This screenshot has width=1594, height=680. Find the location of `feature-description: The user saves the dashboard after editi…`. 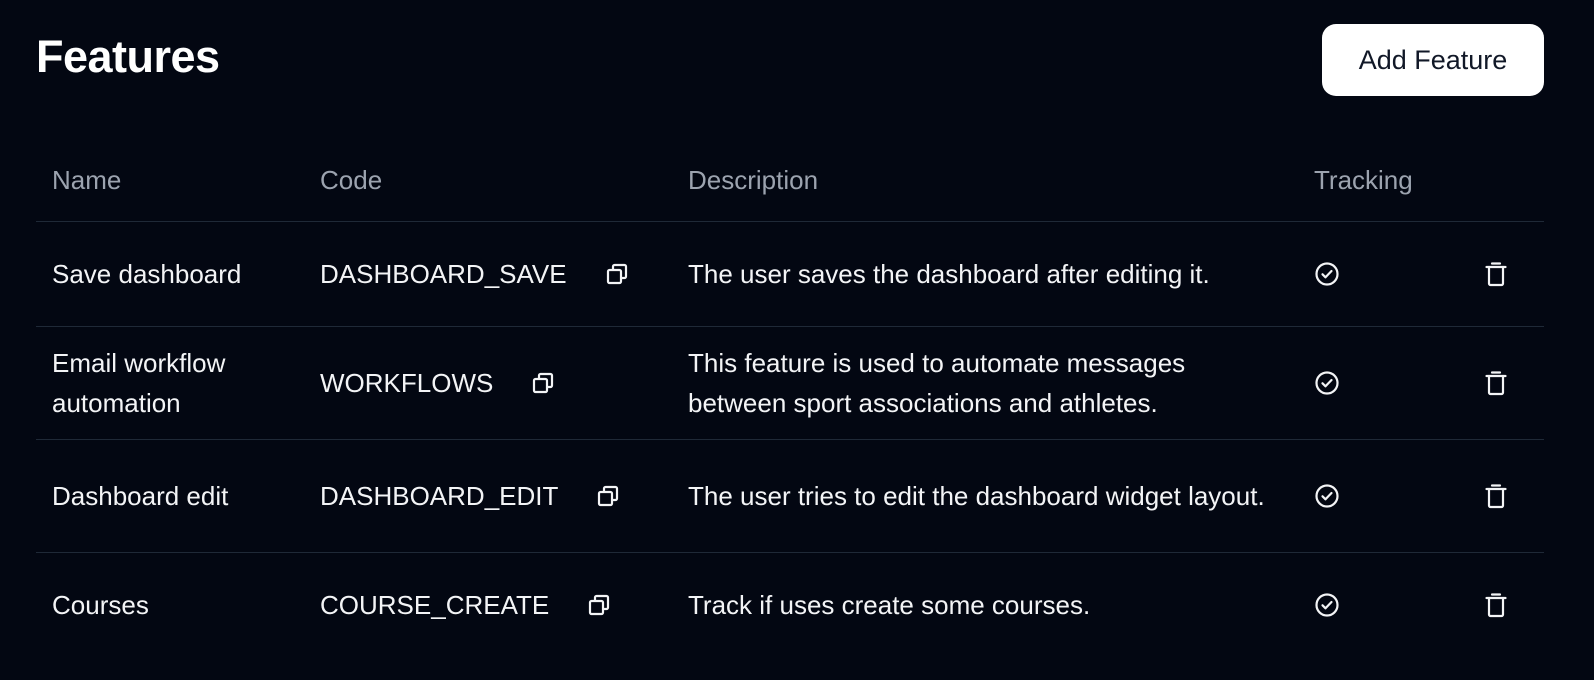

feature-description: The user saves the dashboard after editi… is located at coordinates (949, 274).